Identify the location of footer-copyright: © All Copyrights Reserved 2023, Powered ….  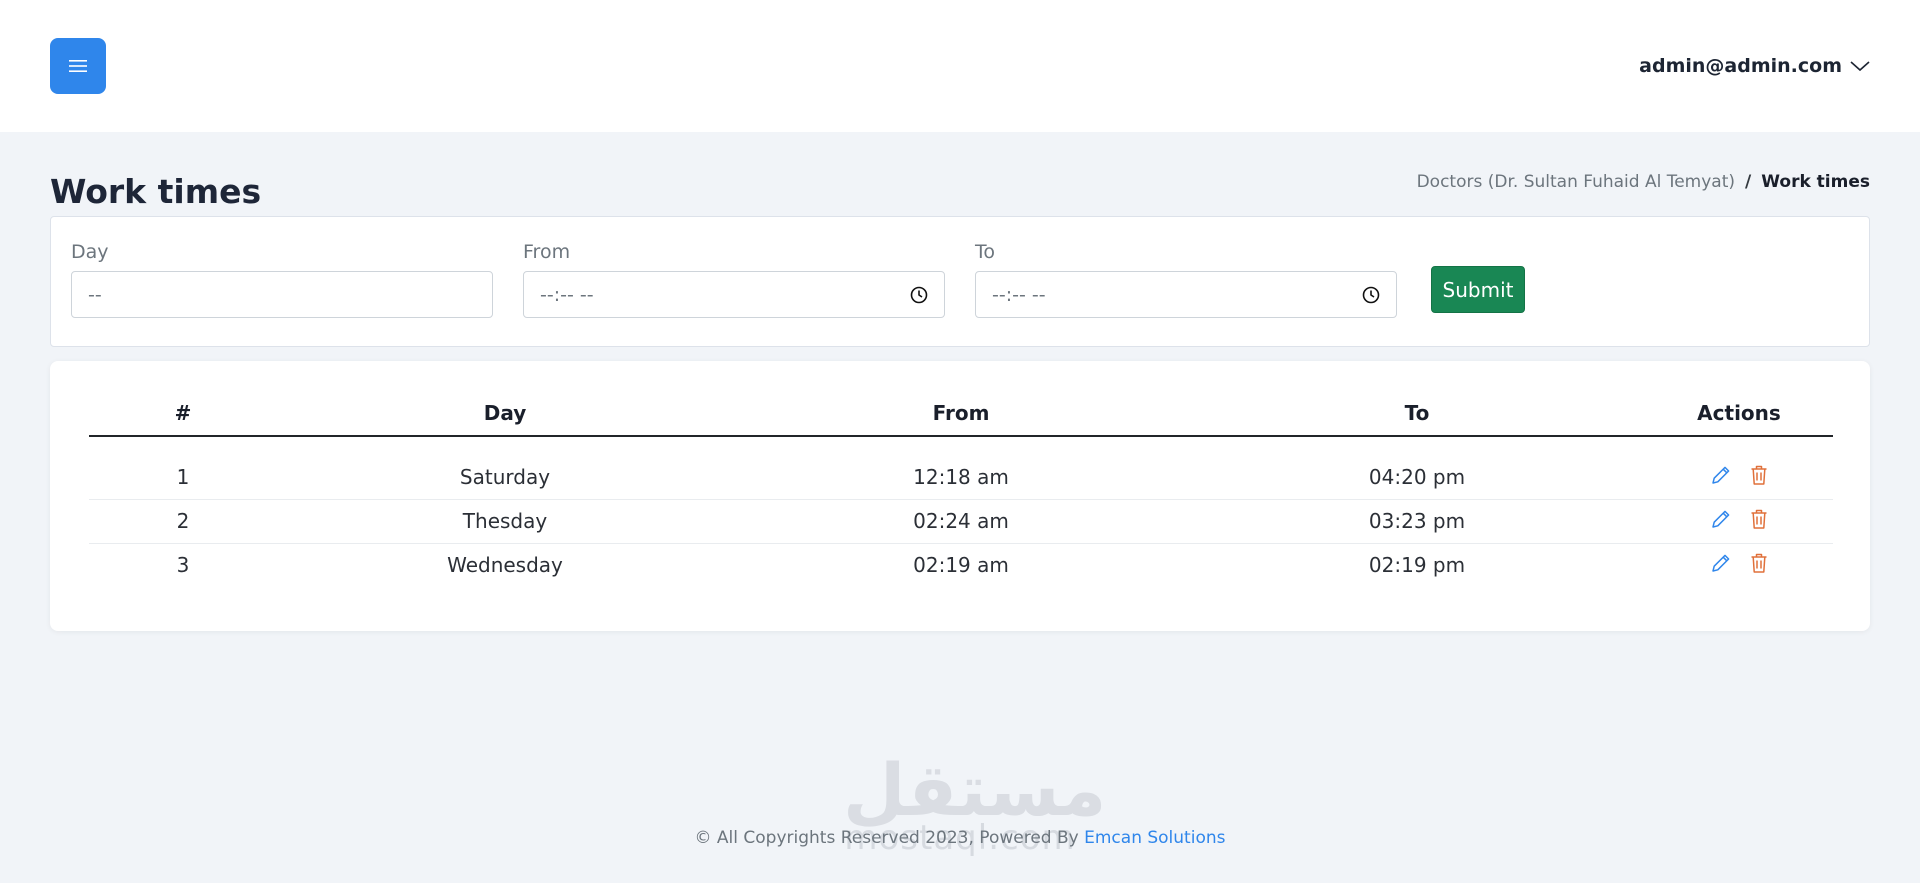
(886, 838).